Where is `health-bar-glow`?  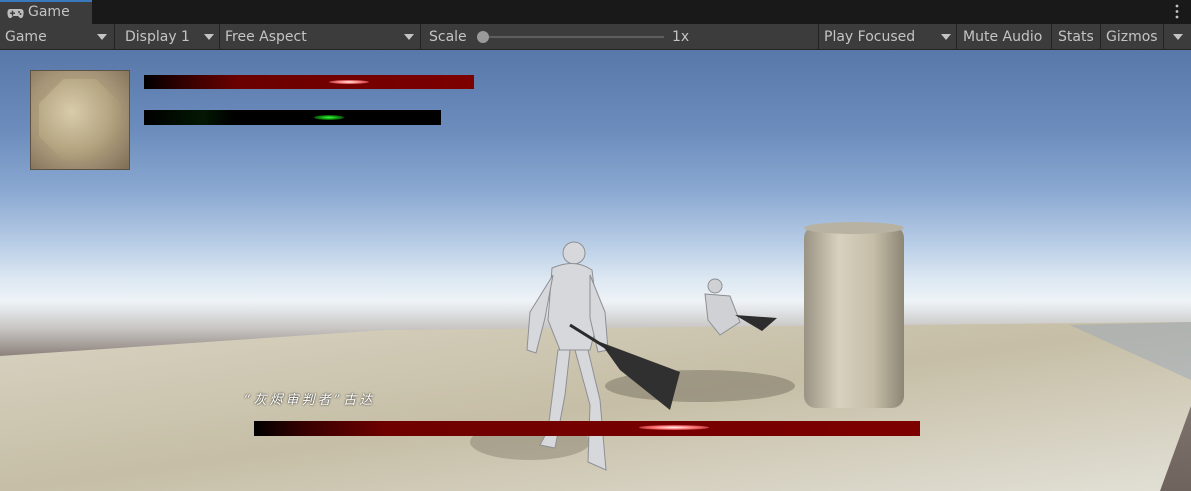 health-bar-glow is located at coordinates (349, 82).